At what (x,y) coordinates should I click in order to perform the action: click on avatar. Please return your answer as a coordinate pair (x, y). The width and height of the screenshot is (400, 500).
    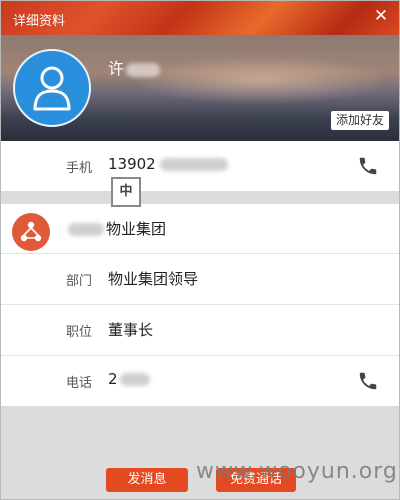
    Looking at the image, I should click on (52, 88).